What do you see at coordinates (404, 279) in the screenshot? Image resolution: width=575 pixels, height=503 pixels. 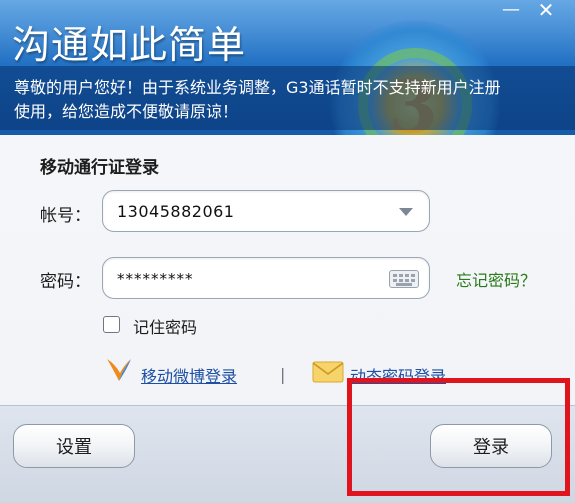 I see `keyboard-icon` at bounding box center [404, 279].